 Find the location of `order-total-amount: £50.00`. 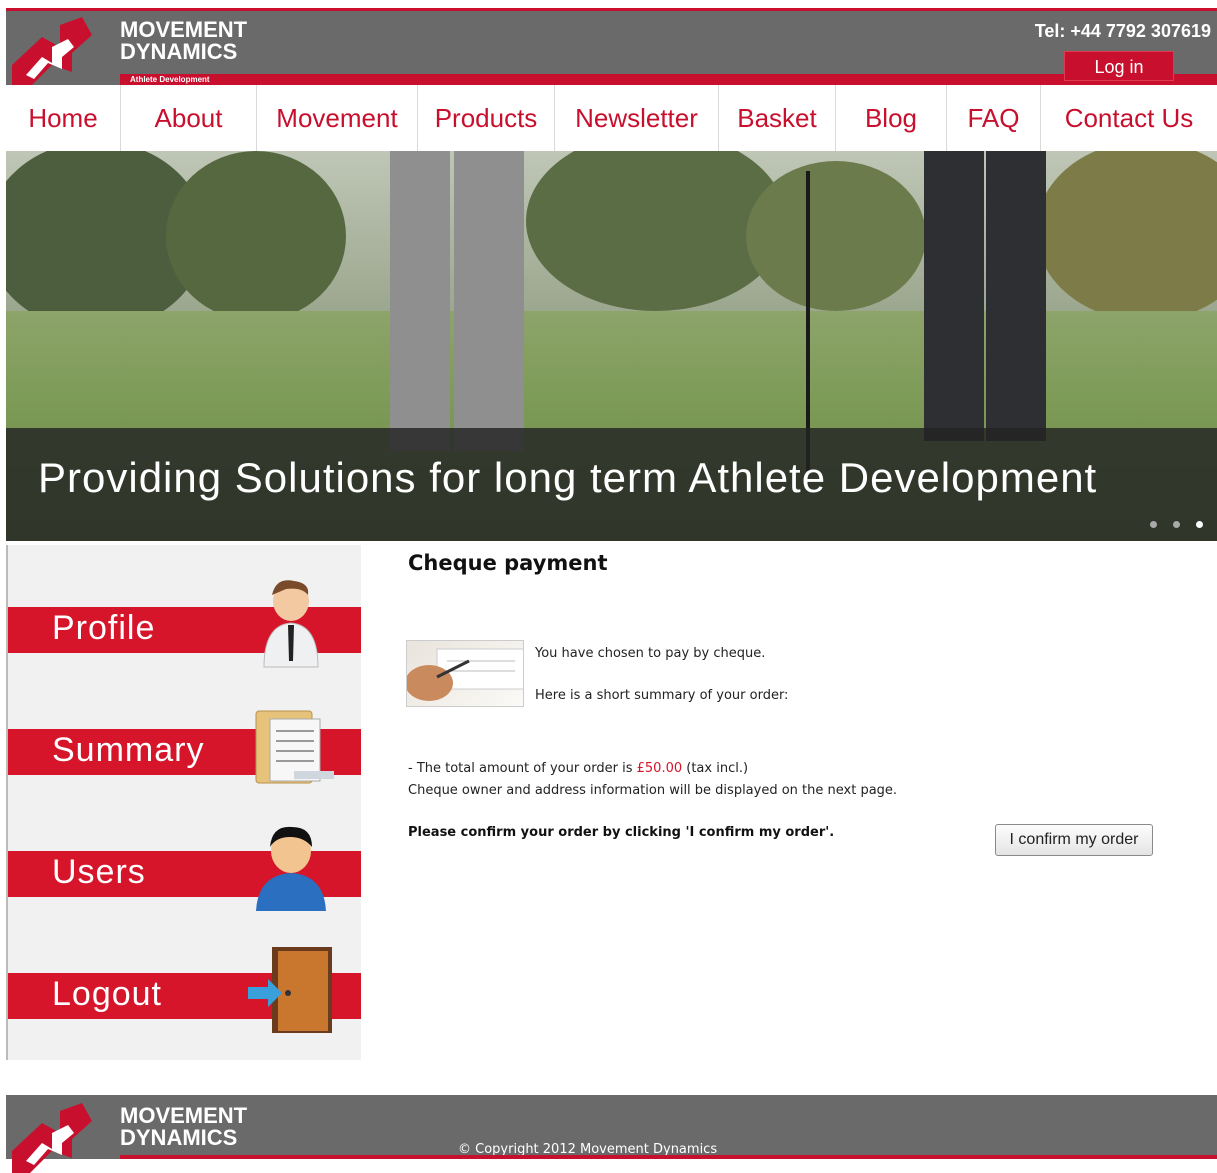

order-total-amount: £50.00 is located at coordinates (659, 768).